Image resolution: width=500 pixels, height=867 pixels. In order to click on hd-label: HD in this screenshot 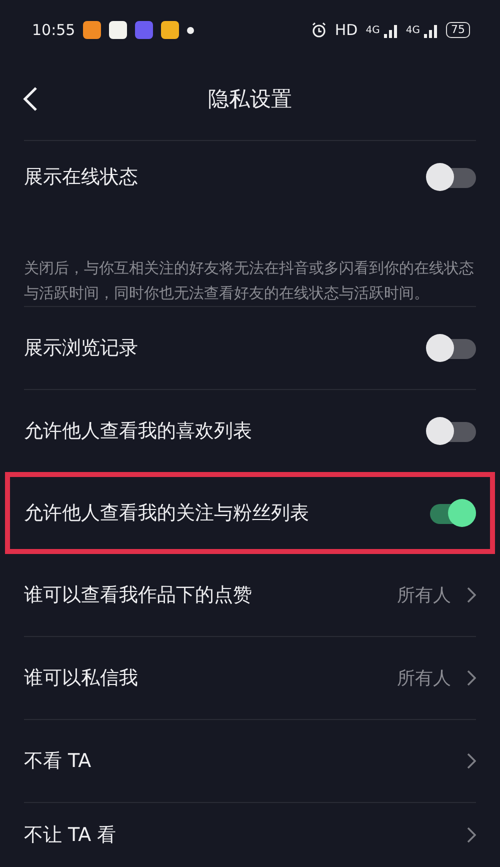, I will do `click(346, 30)`.